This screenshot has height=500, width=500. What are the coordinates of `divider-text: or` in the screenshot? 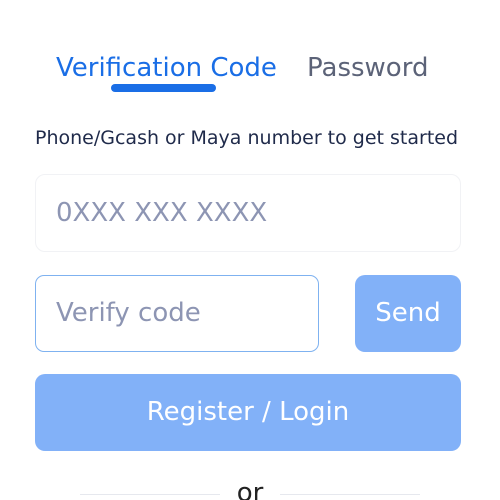 It's located at (250, 489).